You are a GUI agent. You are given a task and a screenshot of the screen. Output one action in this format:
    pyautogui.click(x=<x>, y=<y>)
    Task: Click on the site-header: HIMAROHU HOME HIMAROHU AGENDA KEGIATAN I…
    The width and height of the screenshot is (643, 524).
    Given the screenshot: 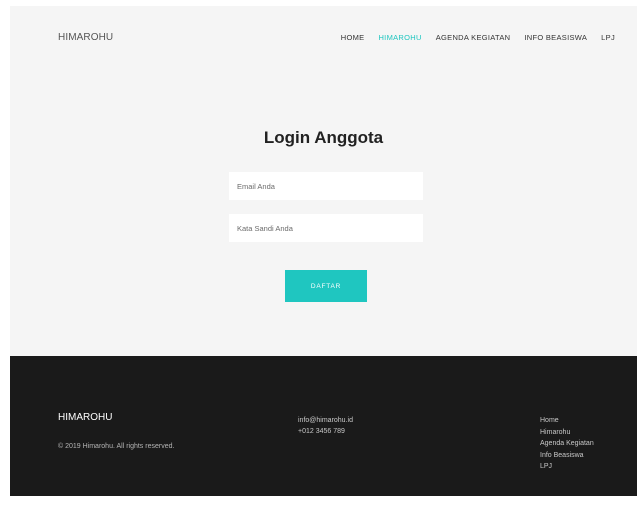 What is the action you would take?
    pyautogui.click(x=323, y=38)
    